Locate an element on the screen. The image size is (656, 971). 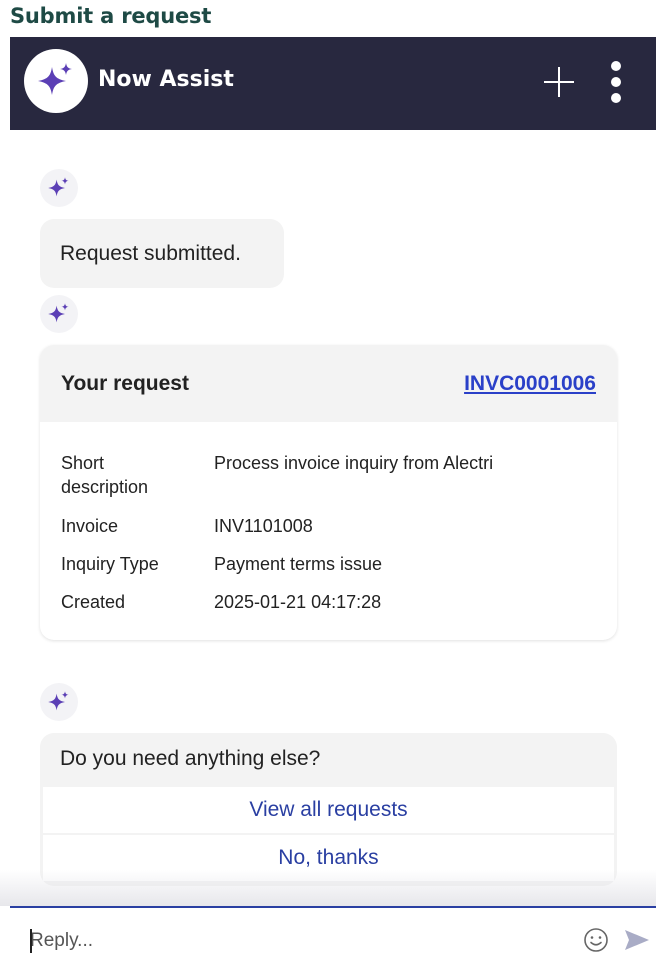
field-value: 2025-01-21 04:17:28 is located at coordinates (298, 602).